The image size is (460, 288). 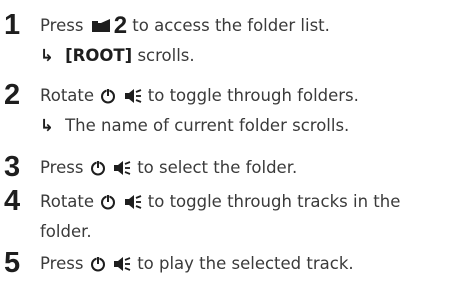 What do you see at coordinates (12, 95) in the screenshot?
I see `step-number: 2` at bounding box center [12, 95].